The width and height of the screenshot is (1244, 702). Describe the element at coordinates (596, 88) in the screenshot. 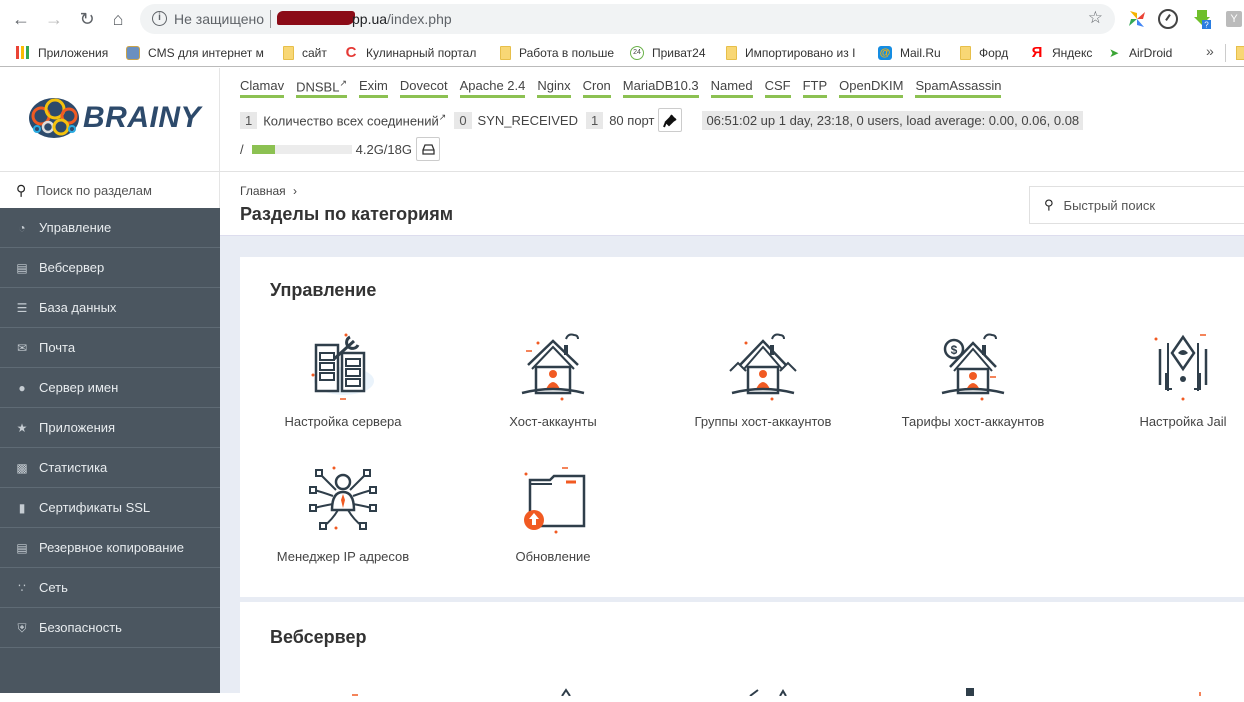

I see `service-link-cron: Cron` at that location.